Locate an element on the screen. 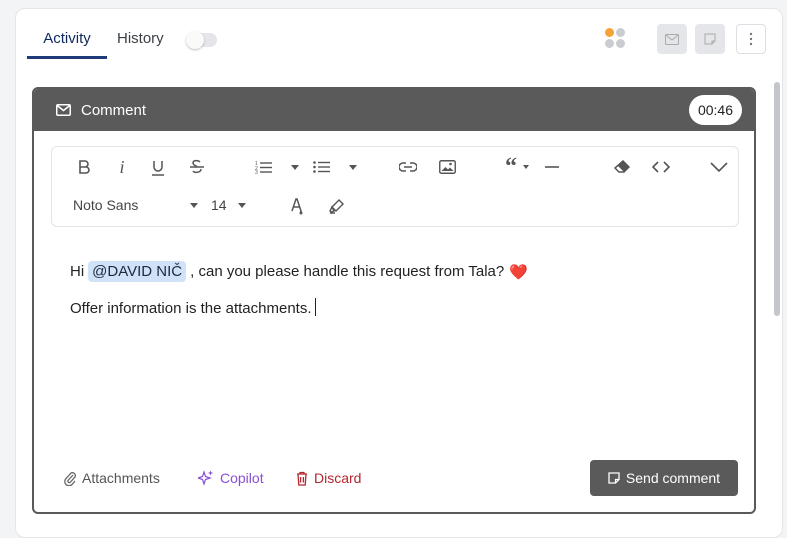 The image size is (787, 538). text-color-icon is located at coordinates (297, 205).